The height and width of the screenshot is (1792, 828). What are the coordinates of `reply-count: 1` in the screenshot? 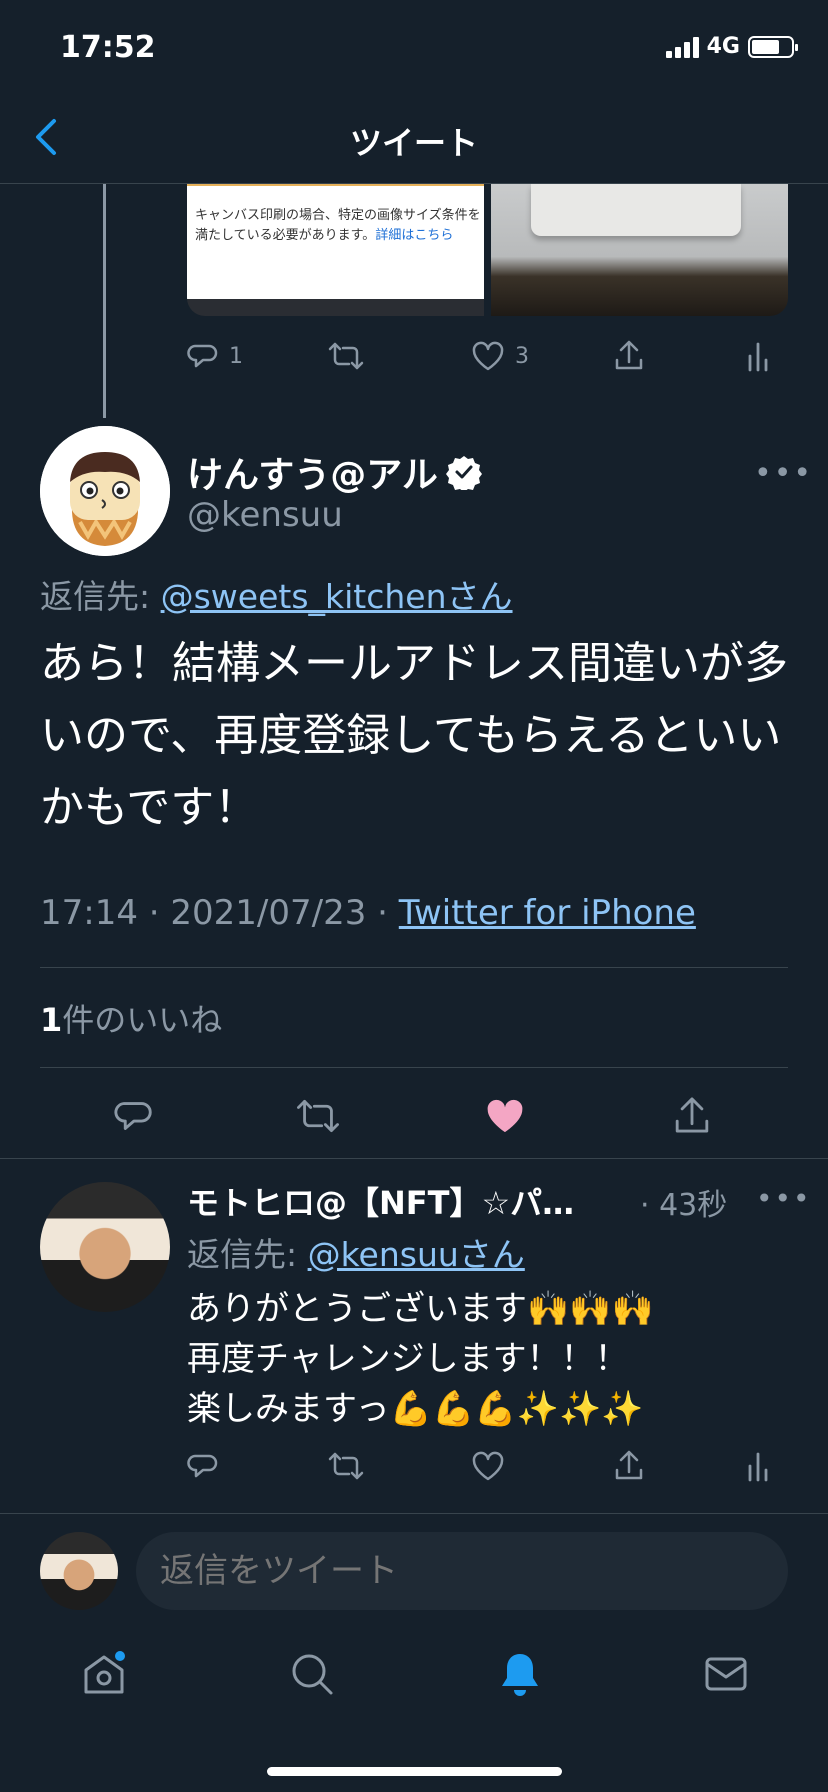 It's located at (236, 356).